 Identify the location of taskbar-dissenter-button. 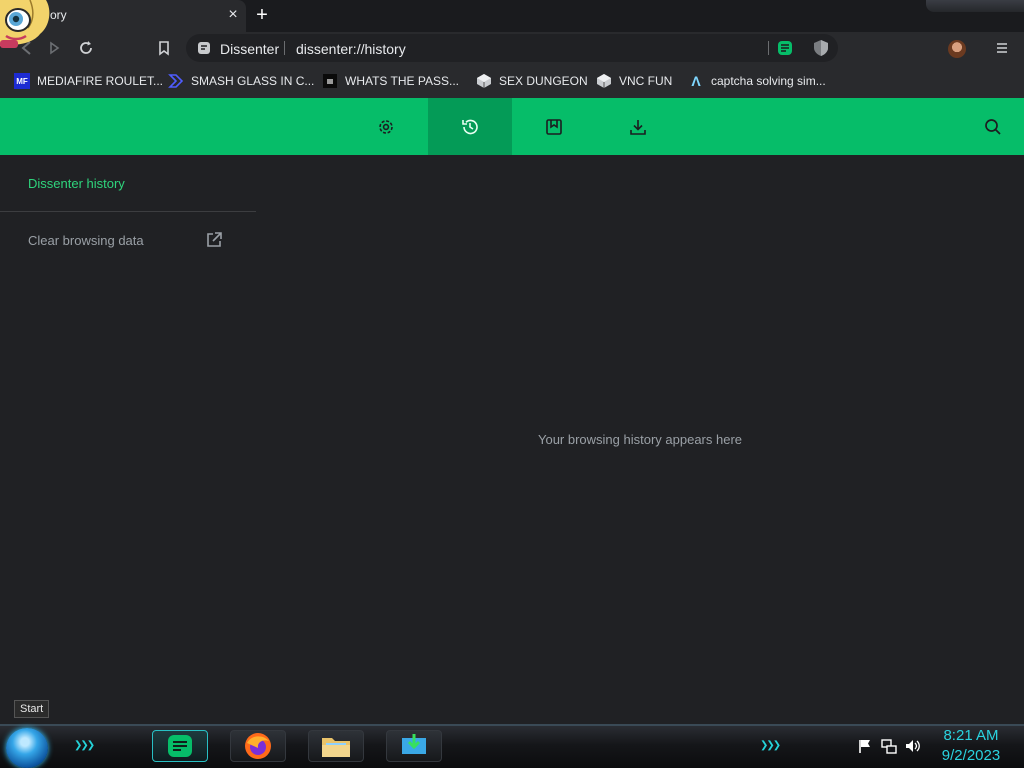
(180, 746).